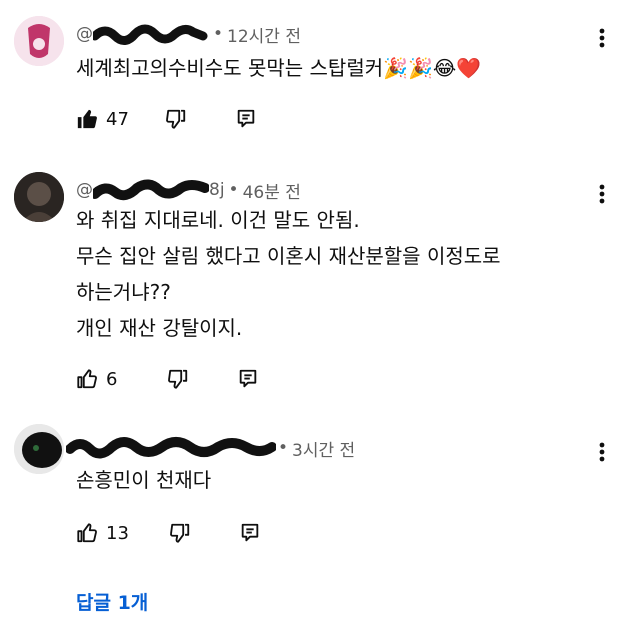  I want to click on view-replies-link: 답글 1개, so click(112, 601).